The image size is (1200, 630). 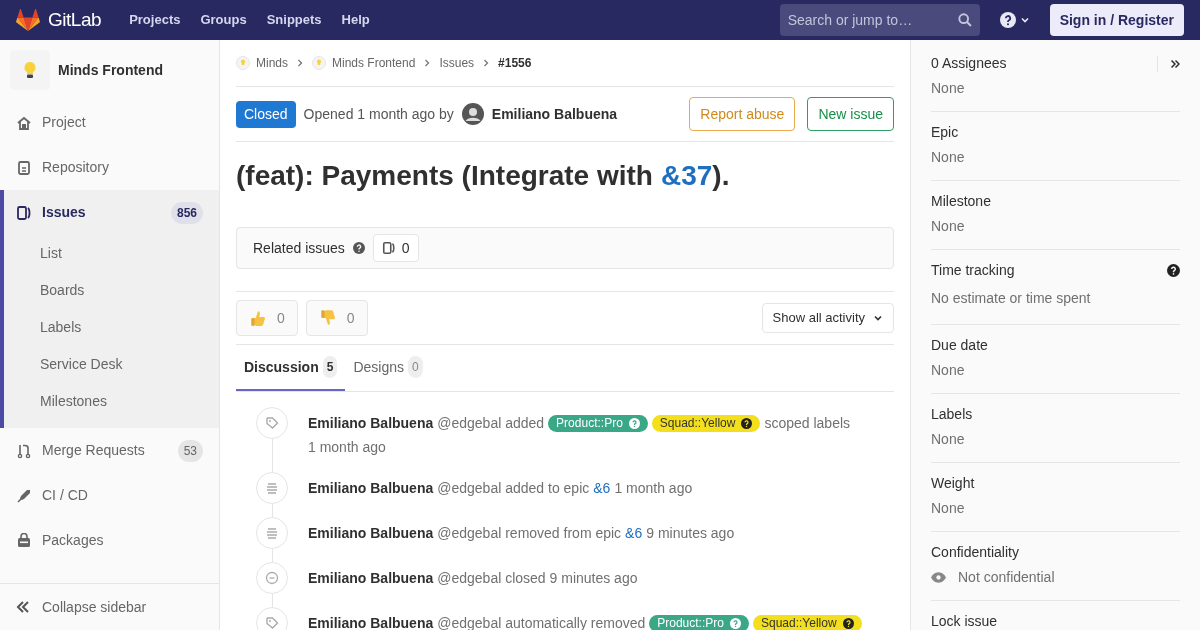 What do you see at coordinates (952, 414) in the screenshot?
I see `sidebar-block-title: Labels` at bounding box center [952, 414].